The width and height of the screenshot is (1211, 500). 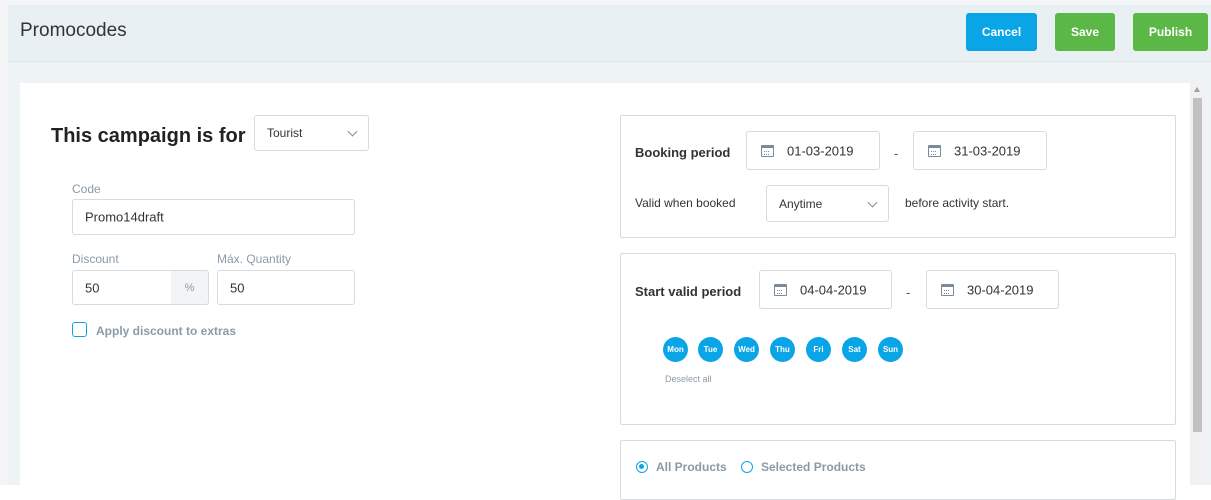 What do you see at coordinates (898, 176) in the screenshot?
I see `booking-period-panel` at bounding box center [898, 176].